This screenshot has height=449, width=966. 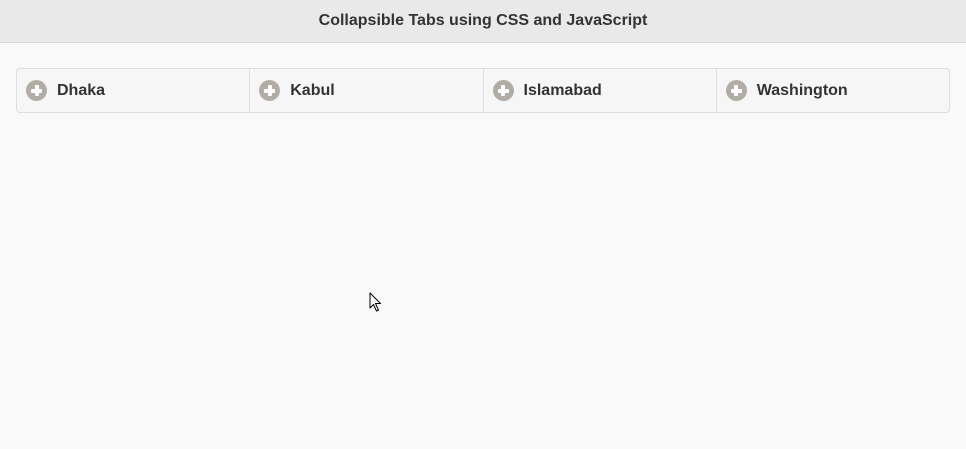 I want to click on tab-washington: Washington, so click(x=833, y=90).